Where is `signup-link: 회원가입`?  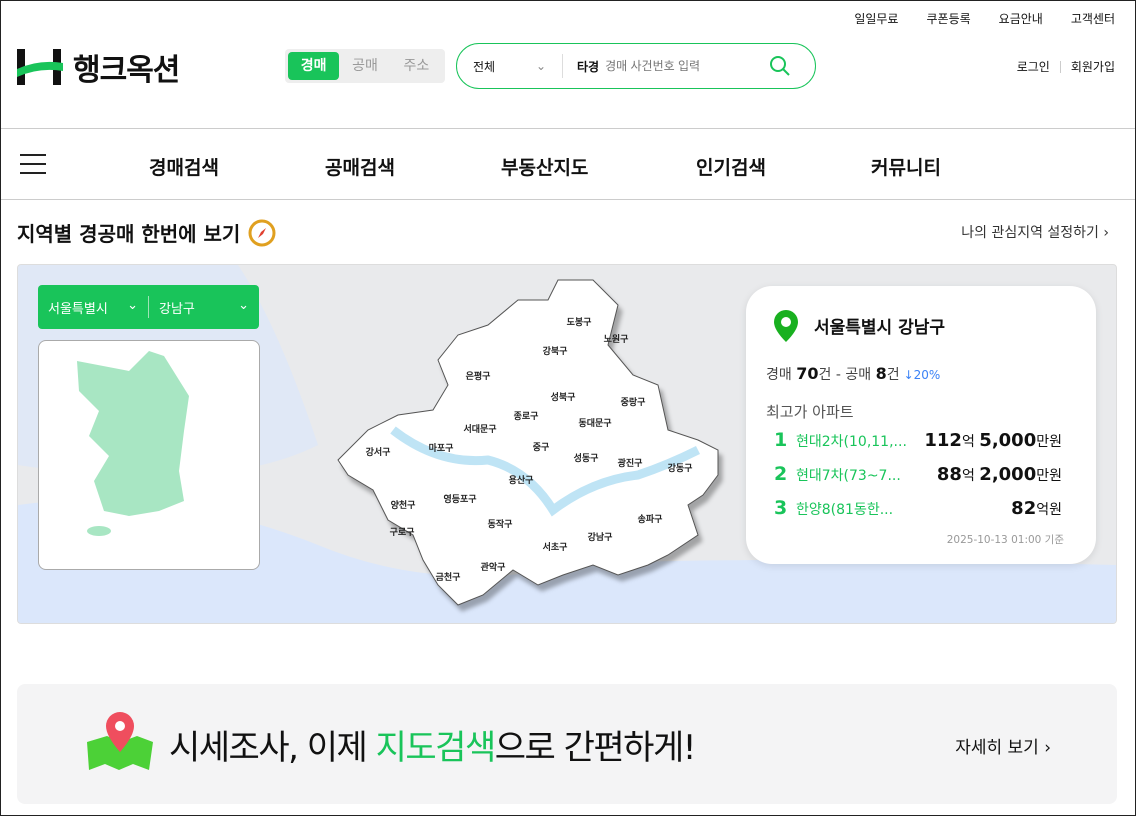 signup-link: 회원가입 is located at coordinates (1093, 66).